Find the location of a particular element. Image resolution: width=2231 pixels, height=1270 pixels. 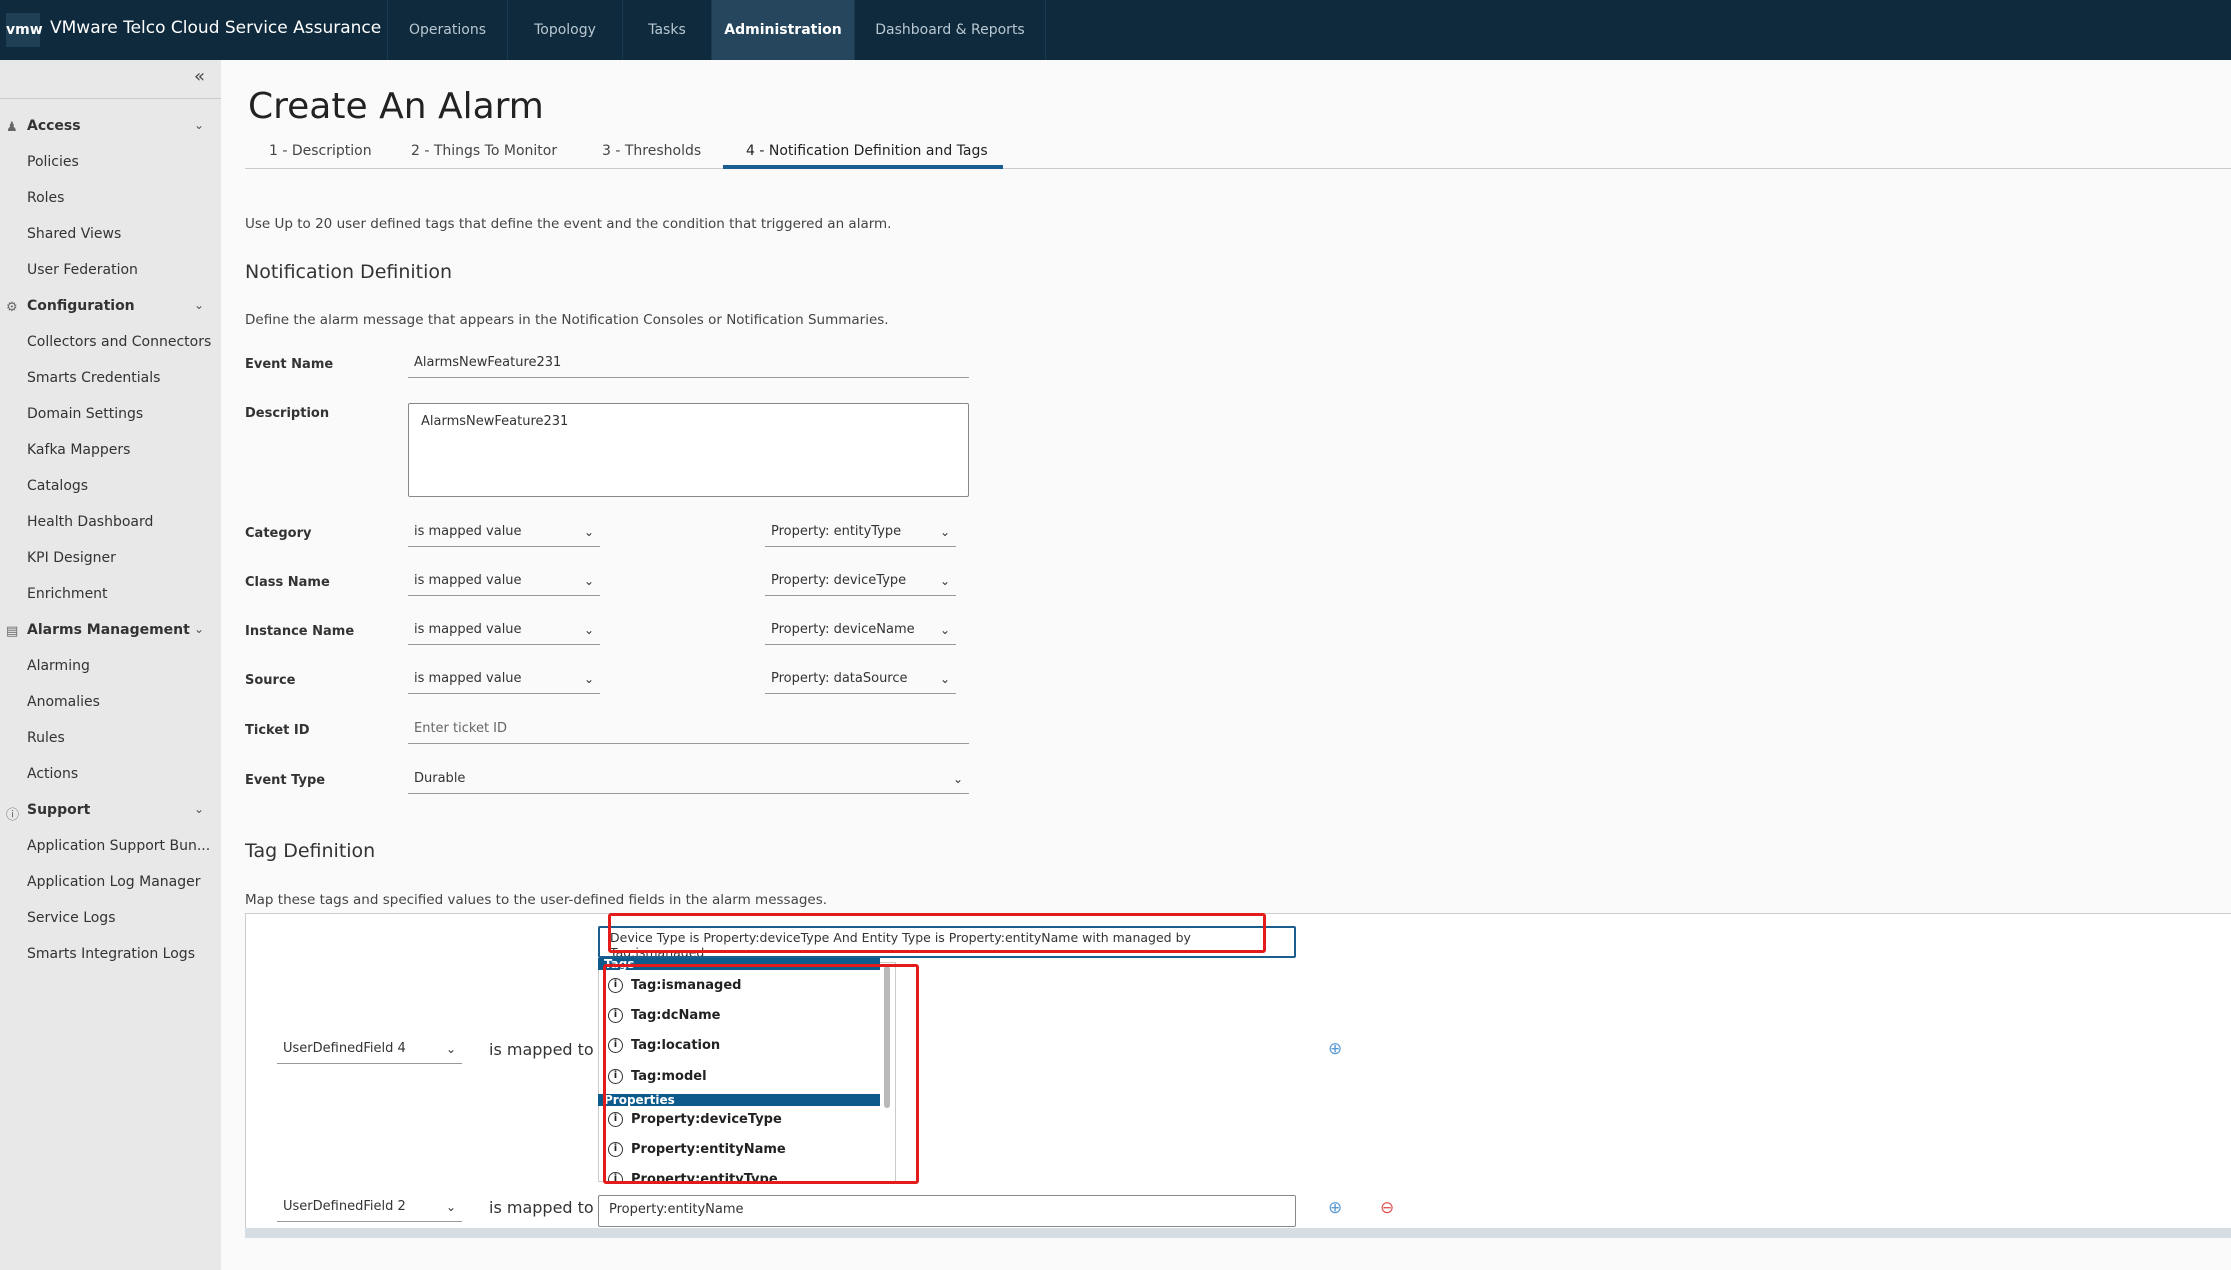

sidebar-group-3: Support is located at coordinates (58, 810).